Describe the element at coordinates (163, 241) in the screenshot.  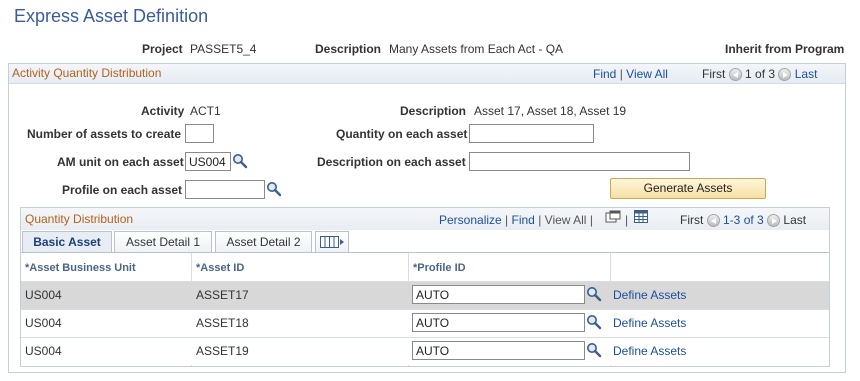
I see `tab-asset-detail-1: Asset Detail 1` at that location.